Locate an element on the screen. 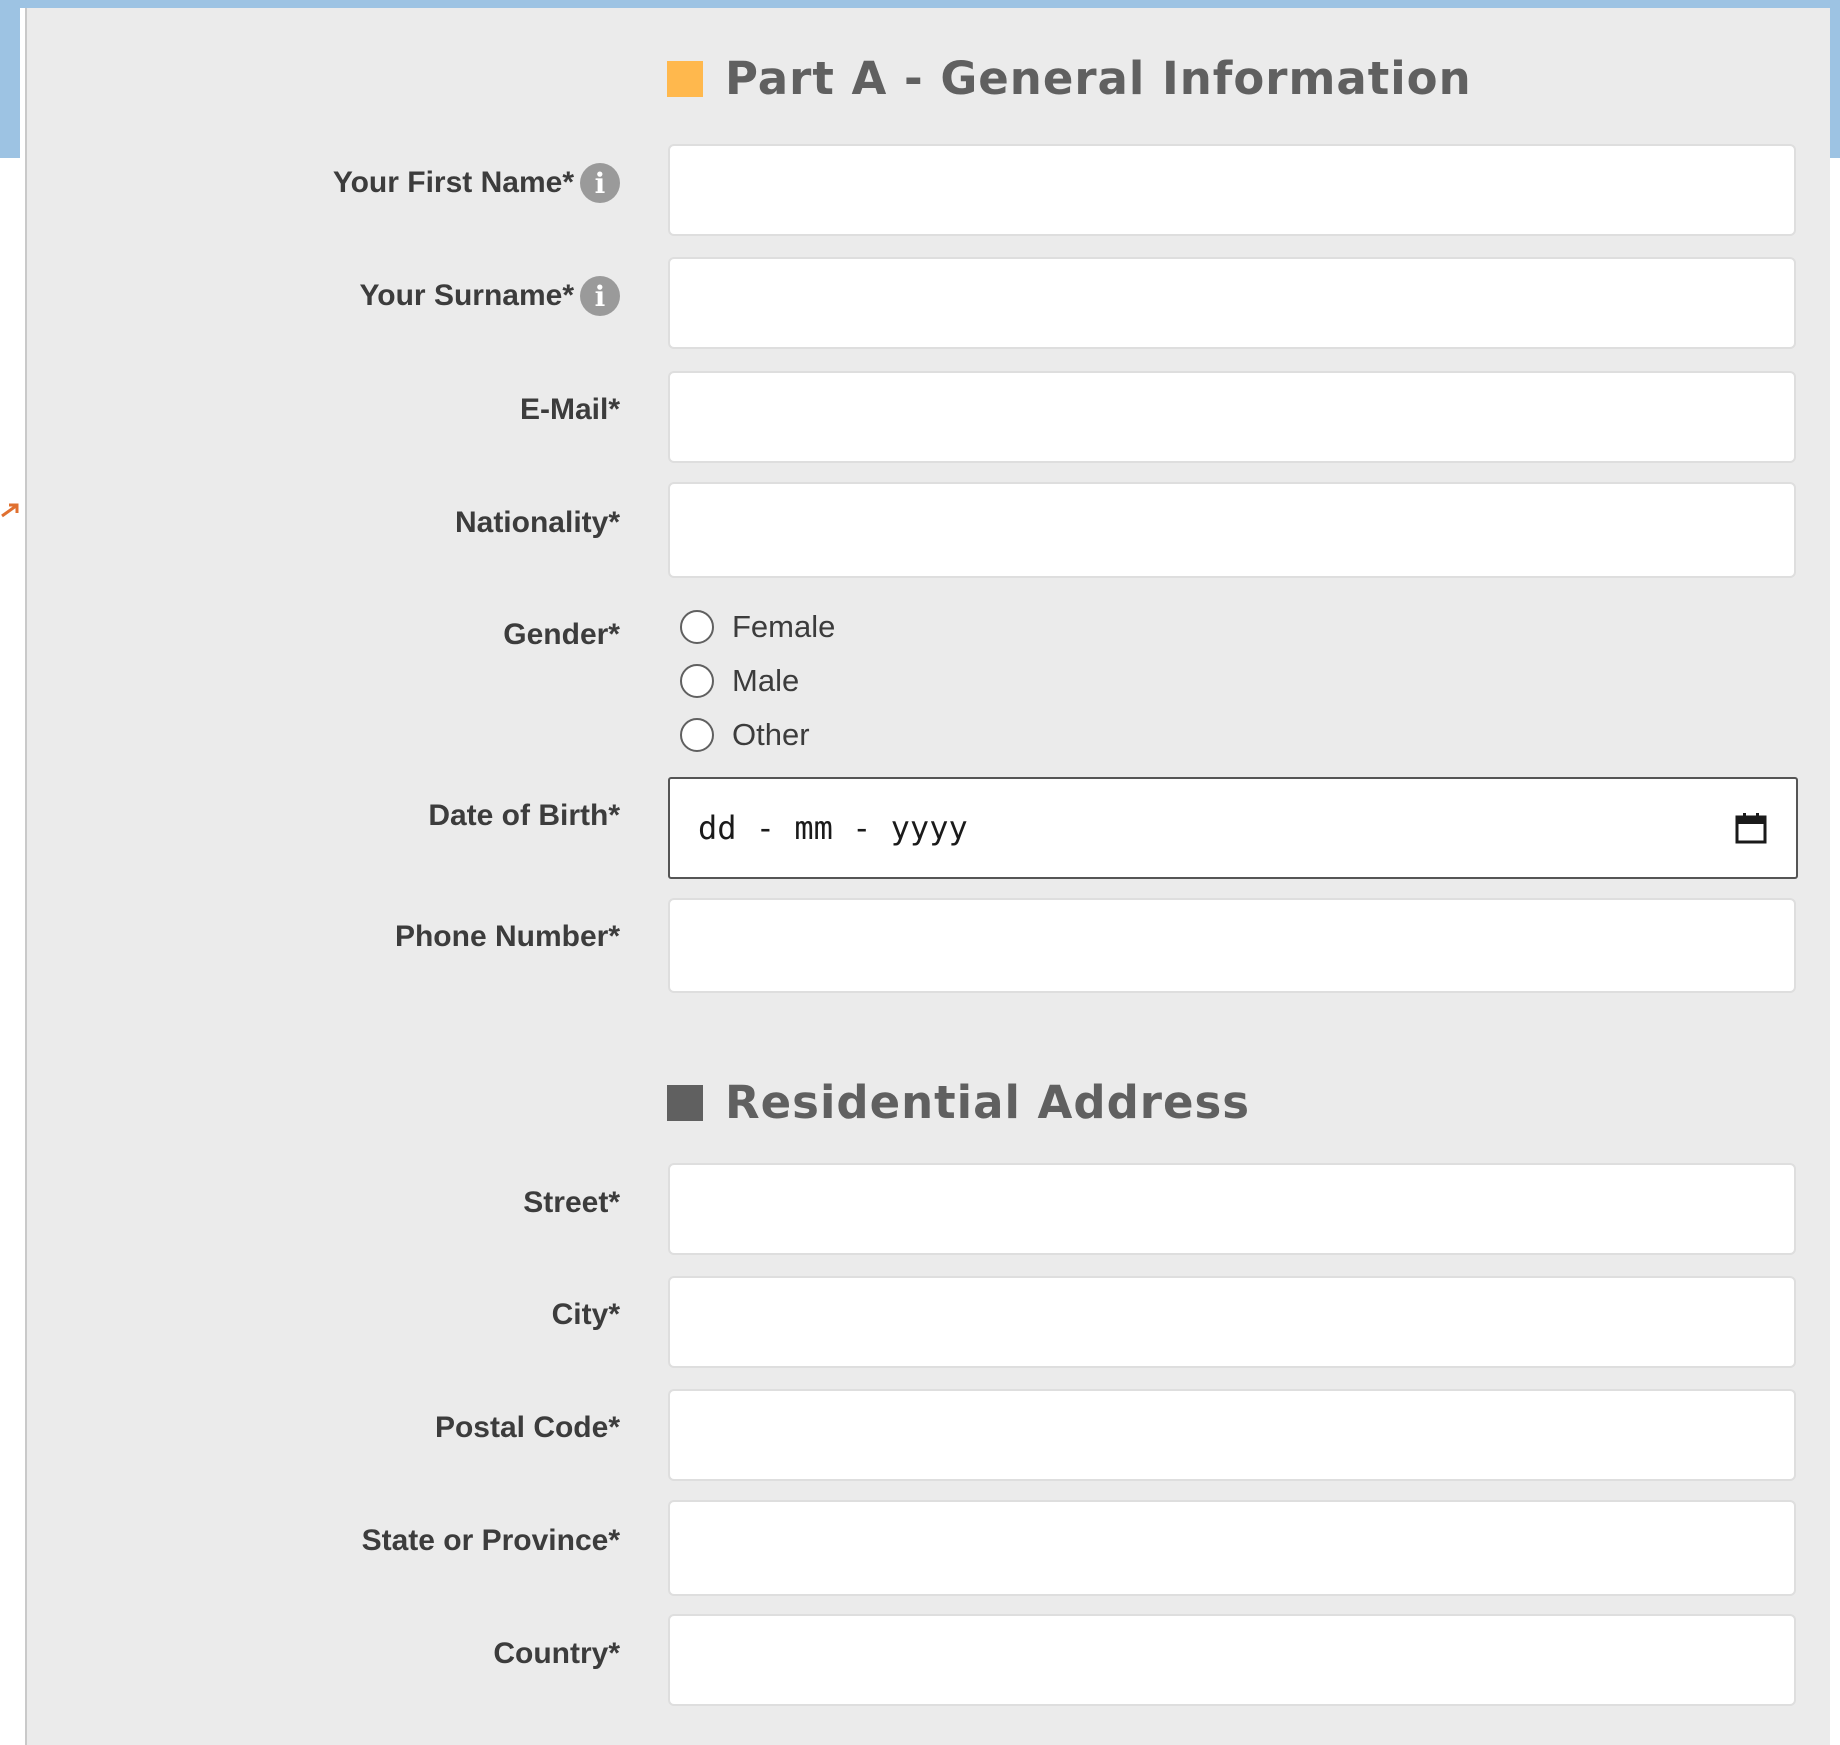  gender-option-other: Other is located at coordinates (757, 735).